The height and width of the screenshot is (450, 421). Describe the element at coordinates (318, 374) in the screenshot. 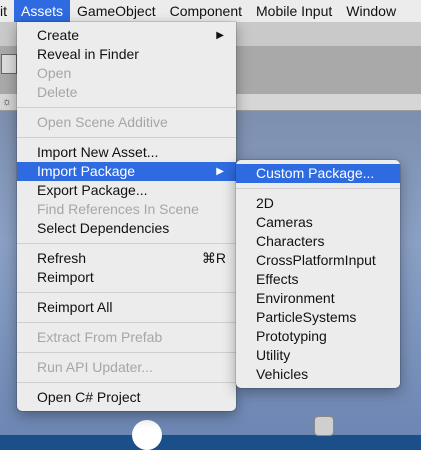

I see `menu-item-package-vehicles: Vehicles` at that location.